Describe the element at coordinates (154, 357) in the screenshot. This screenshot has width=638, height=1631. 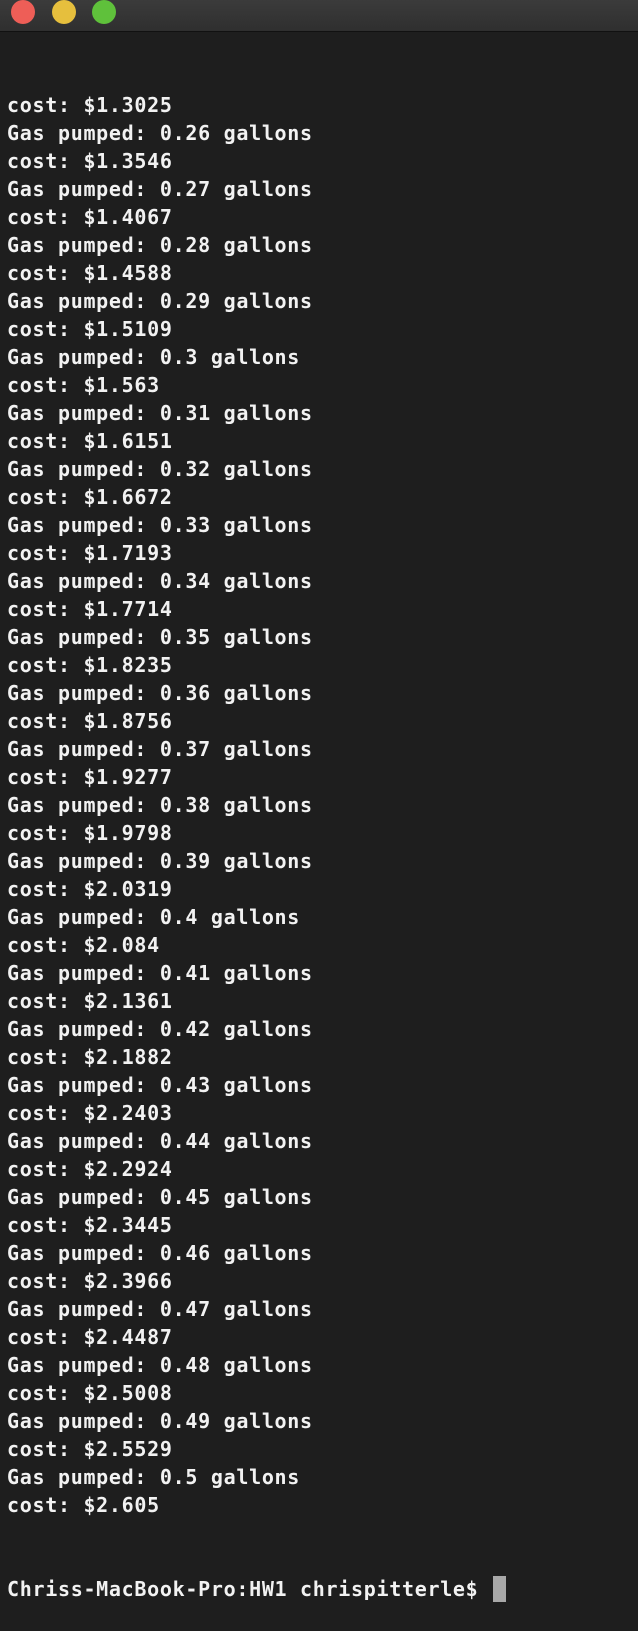
I see `terminal-line: Gas pumped: 0.3 gallons` at that location.